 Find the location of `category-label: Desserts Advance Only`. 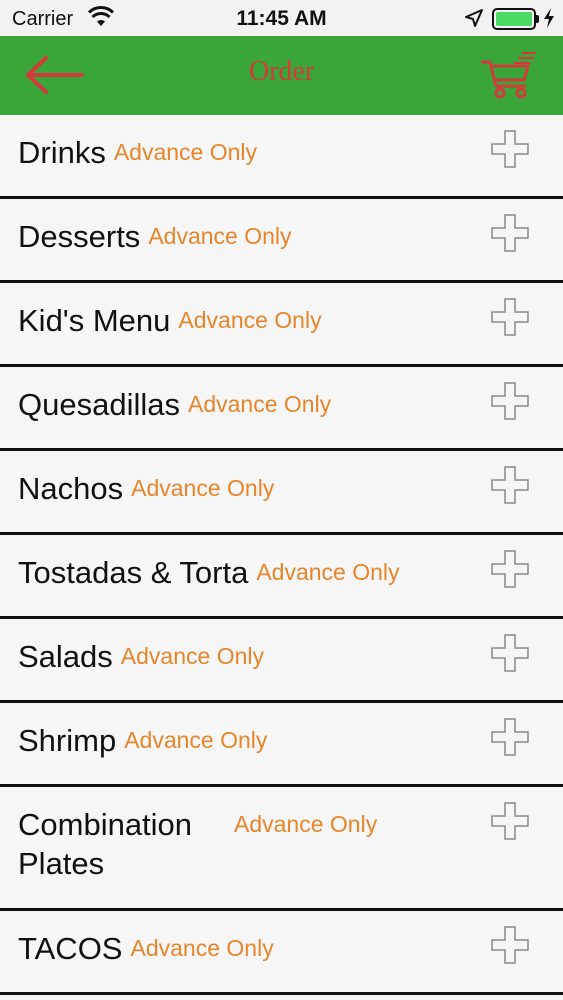

category-label: Desserts Advance Only is located at coordinates (155, 236).